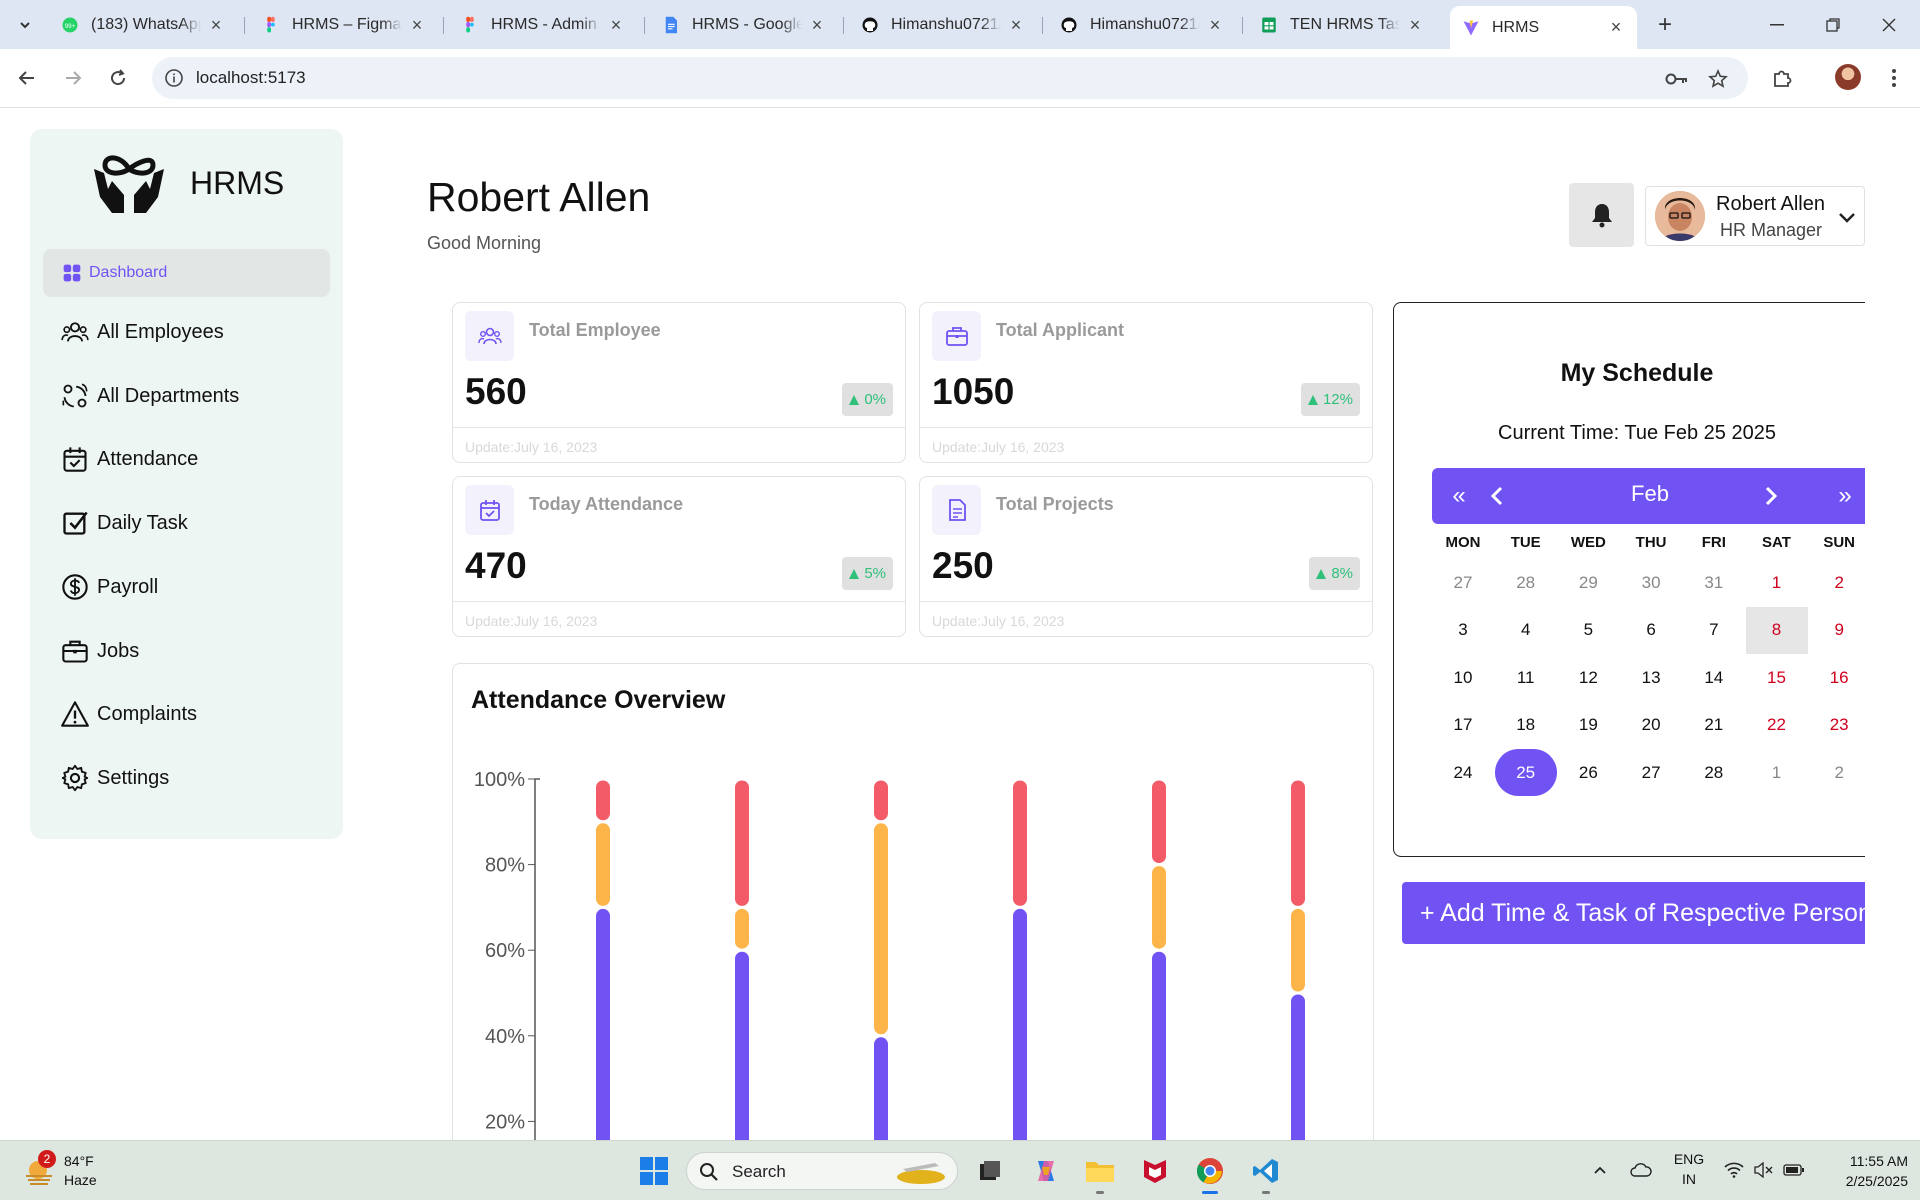 Image resolution: width=1920 pixels, height=1200 pixels. What do you see at coordinates (1526, 725) in the screenshot?
I see `calendar-day: 18` at bounding box center [1526, 725].